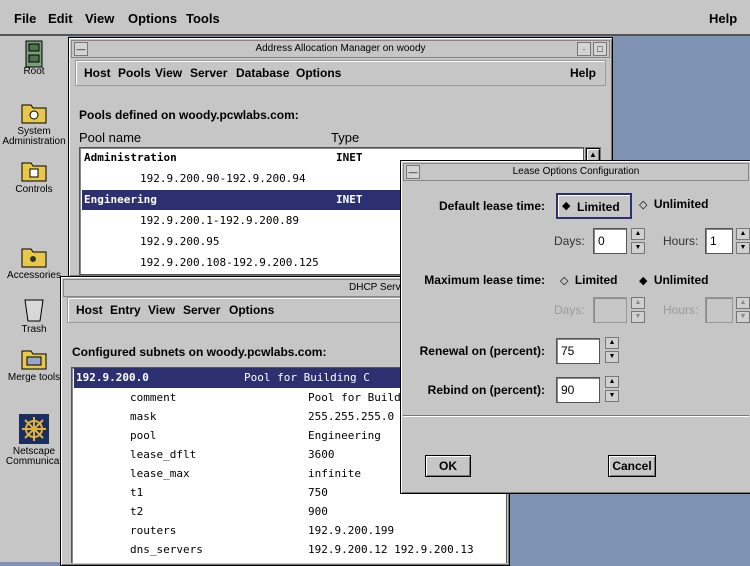  Describe the element at coordinates (484, 280) in the screenshot. I see `max-lease-label: Maximum lease time:` at that location.